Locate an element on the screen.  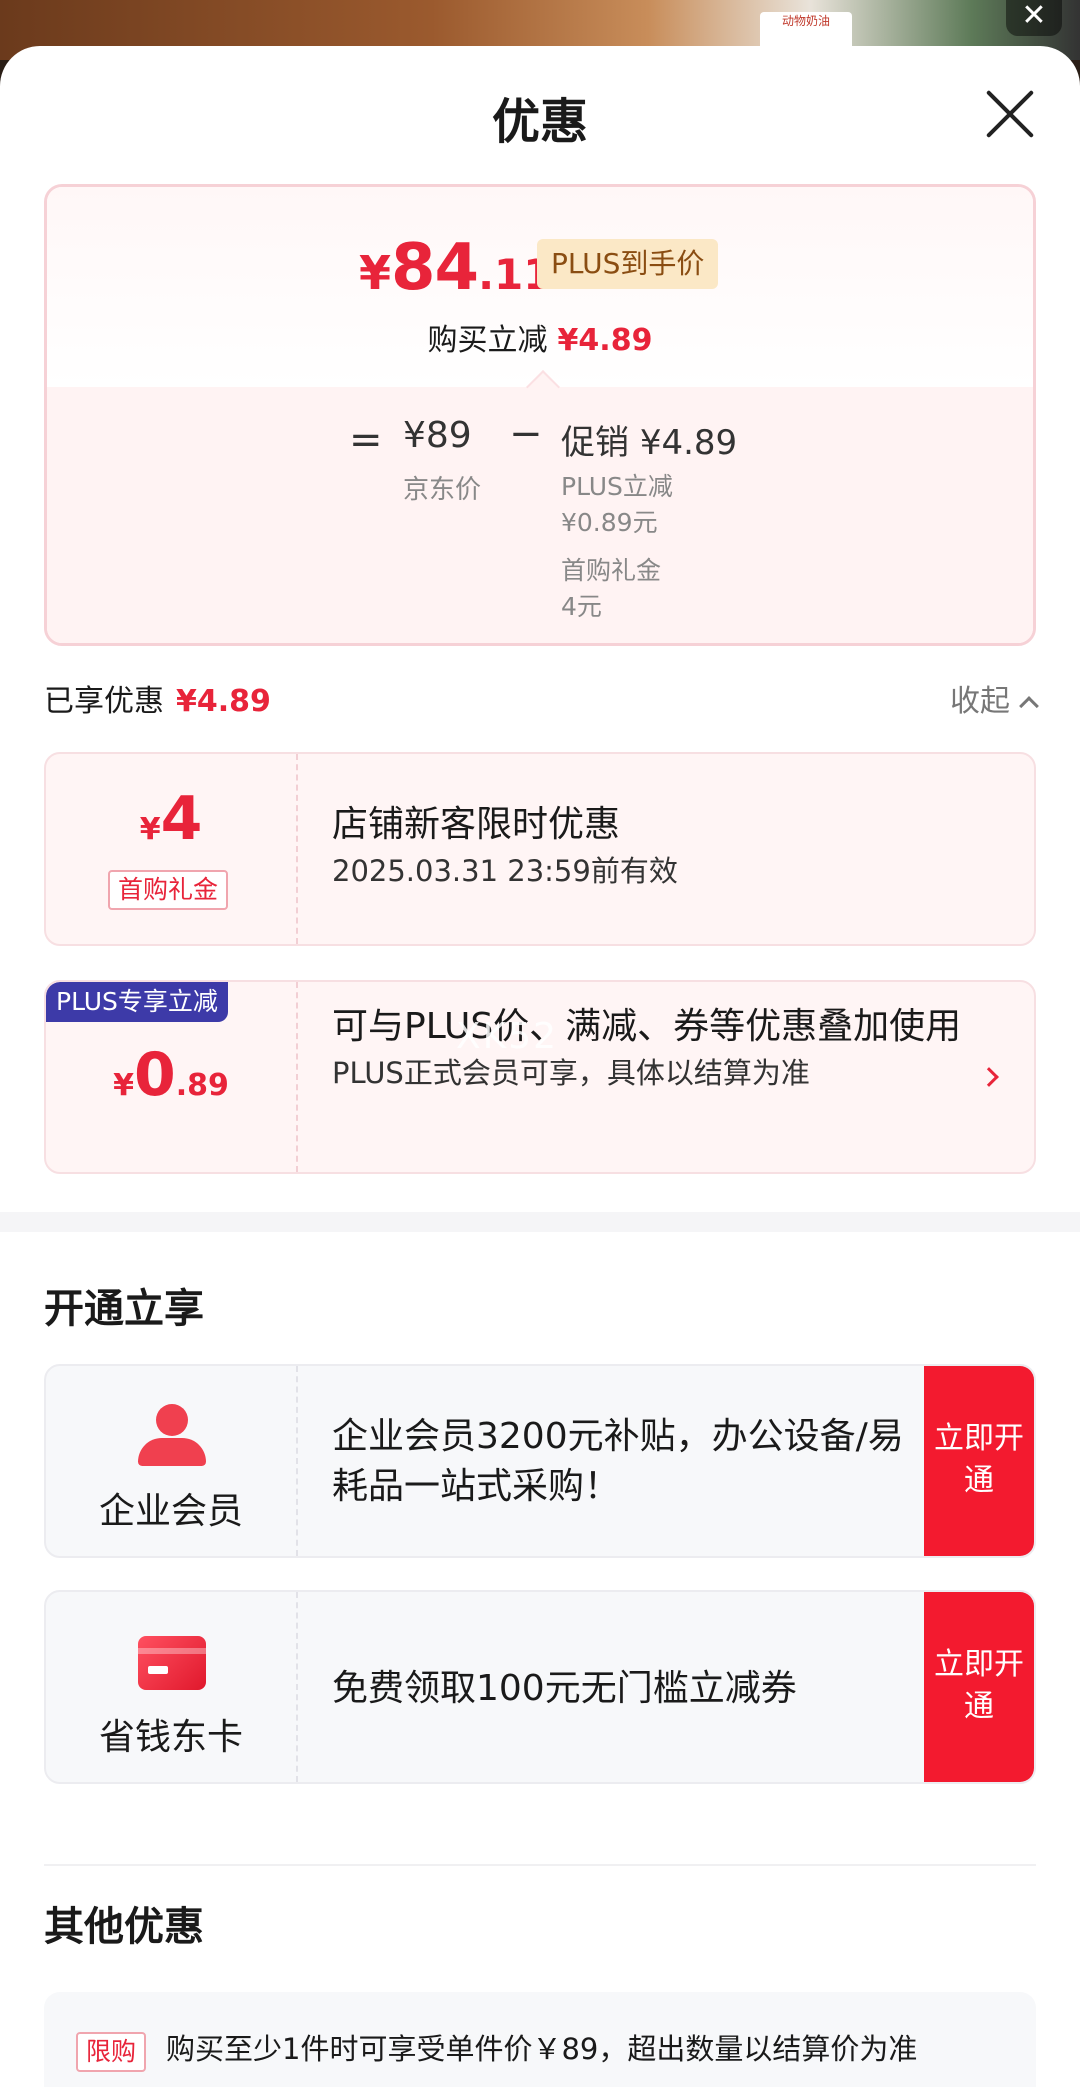
final-price-currency: ¥ is located at coordinates (375, 273).